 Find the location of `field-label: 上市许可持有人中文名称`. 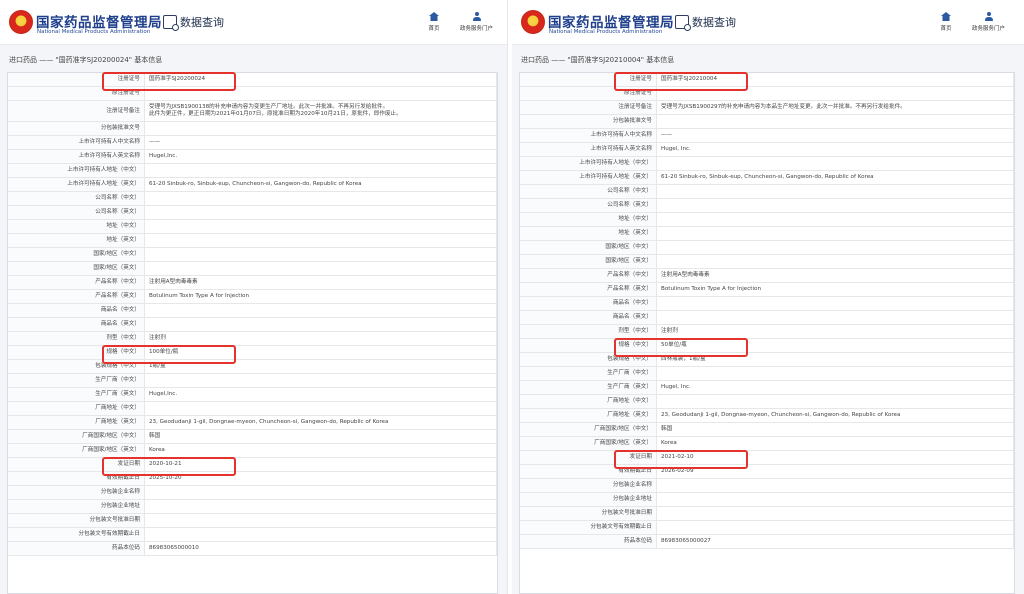

field-label: 上市许可持有人中文名称 is located at coordinates (588, 135).